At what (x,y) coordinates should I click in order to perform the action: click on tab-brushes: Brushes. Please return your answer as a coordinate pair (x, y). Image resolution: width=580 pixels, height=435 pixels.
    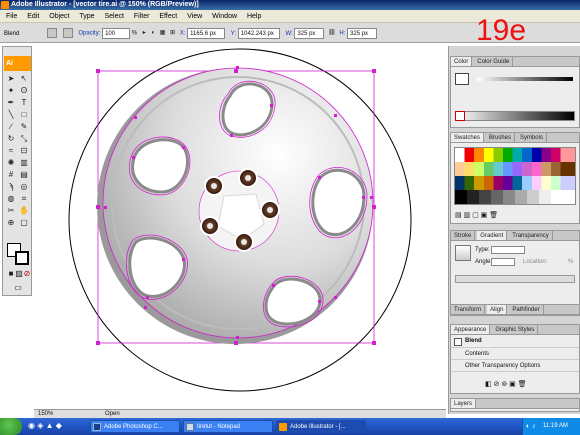
    Looking at the image, I should click on (500, 137).